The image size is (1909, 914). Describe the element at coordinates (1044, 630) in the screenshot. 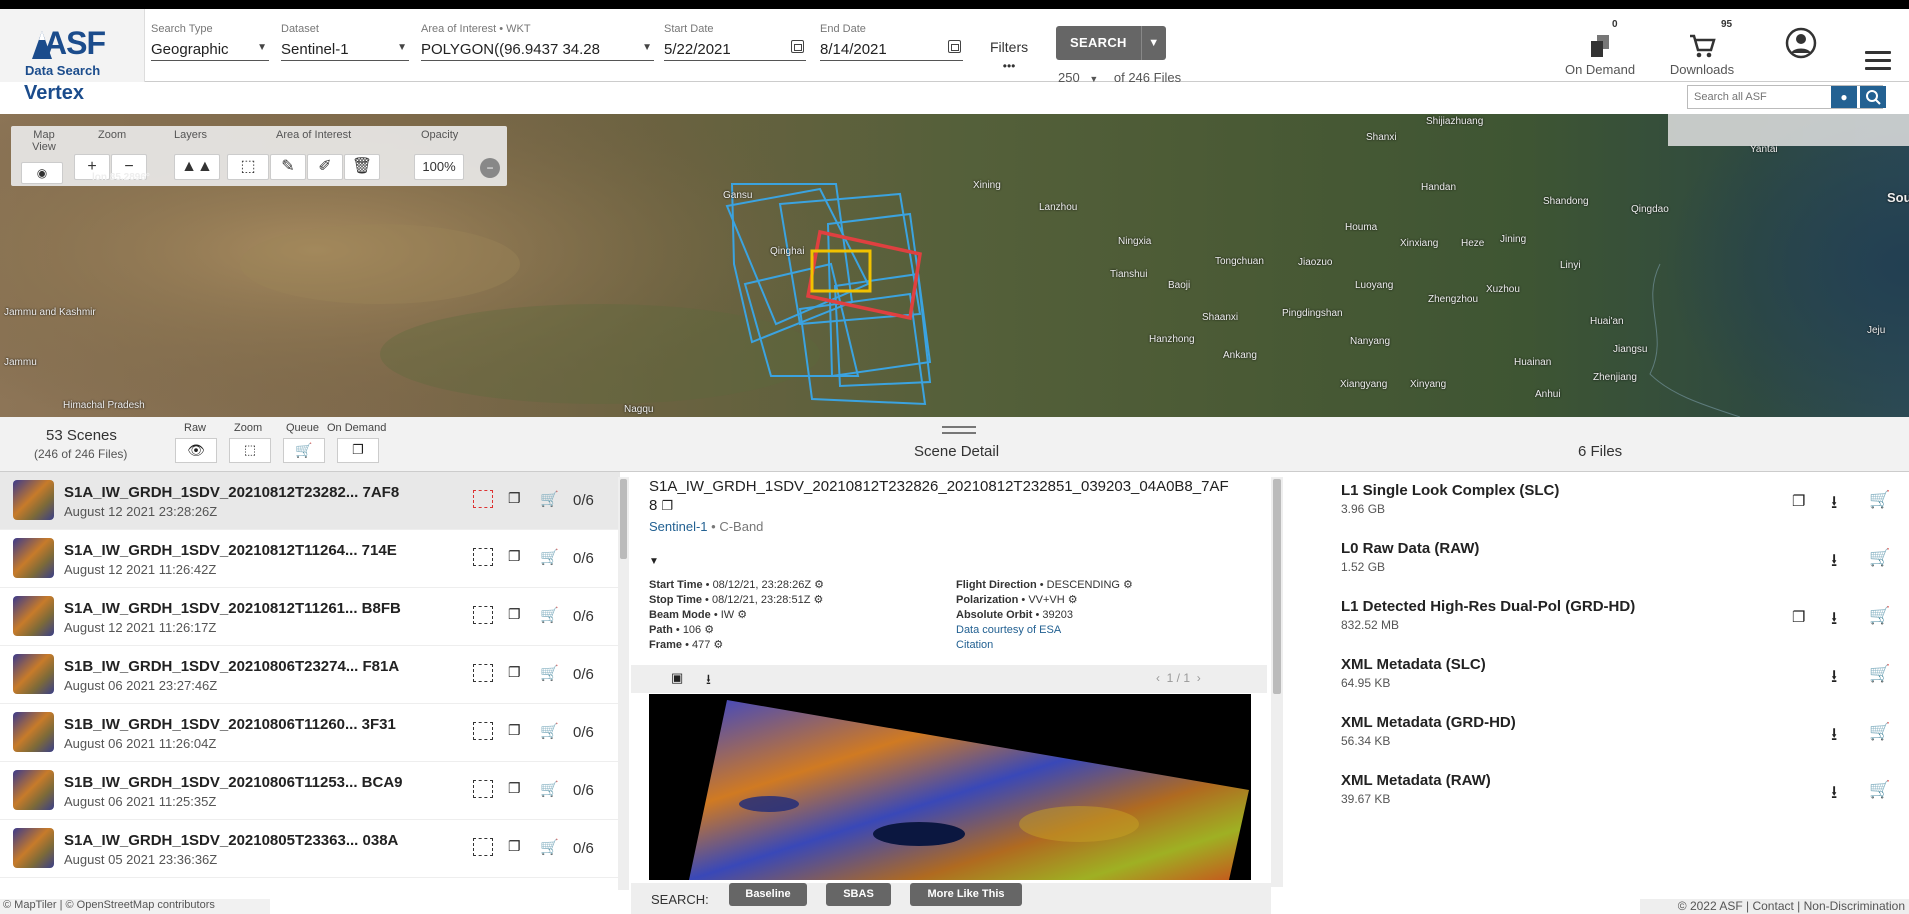

I see `data-courtesy-link: Data courtesy of ESA` at that location.